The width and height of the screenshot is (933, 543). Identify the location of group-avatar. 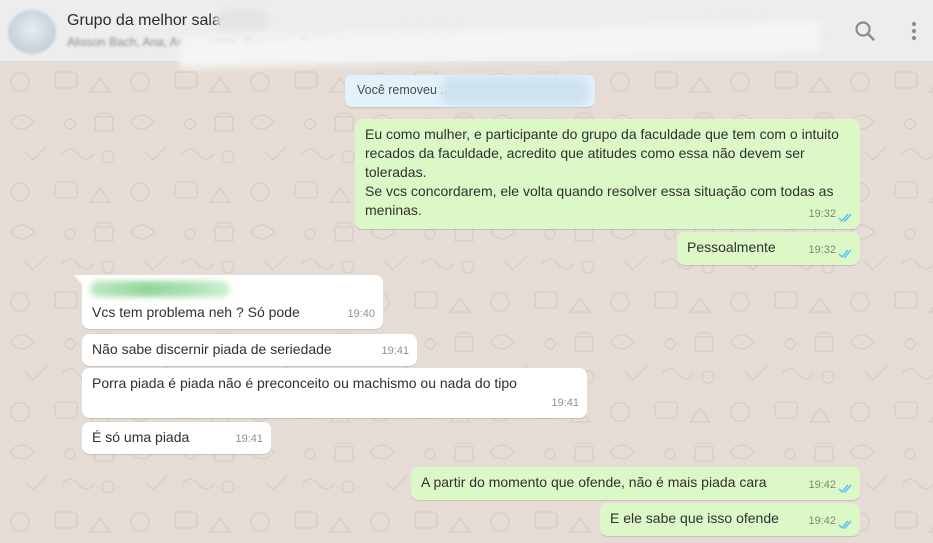
(32, 32).